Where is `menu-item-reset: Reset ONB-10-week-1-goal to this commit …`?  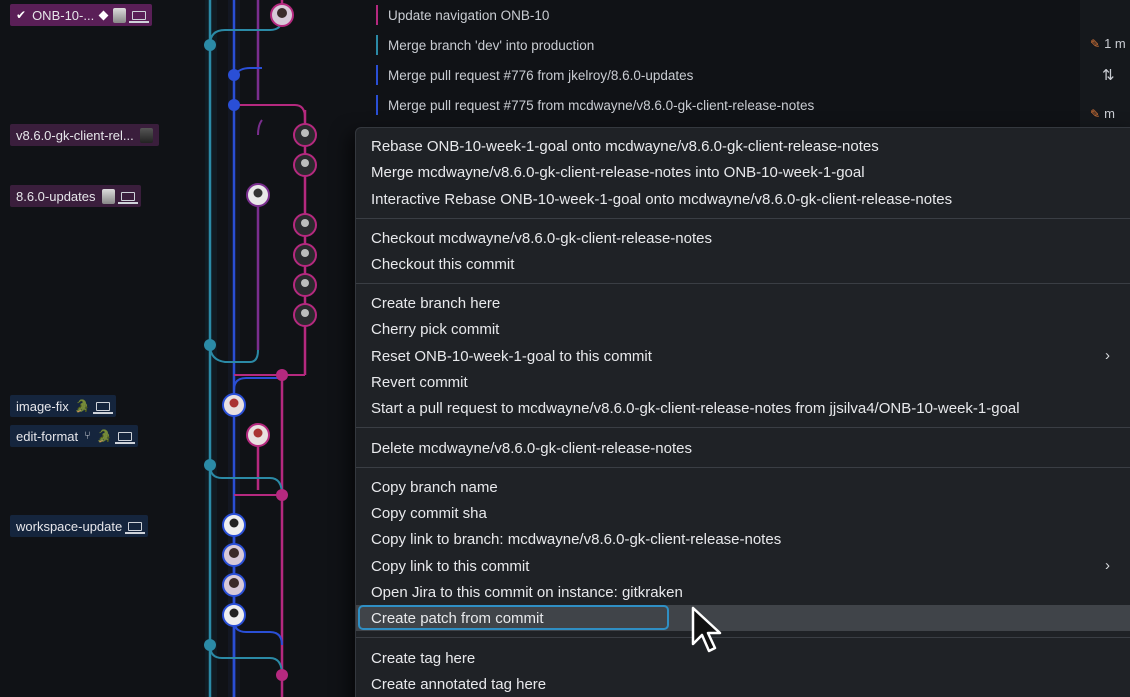 menu-item-reset: Reset ONB-10-week-1-goal to this commit … is located at coordinates (743, 356).